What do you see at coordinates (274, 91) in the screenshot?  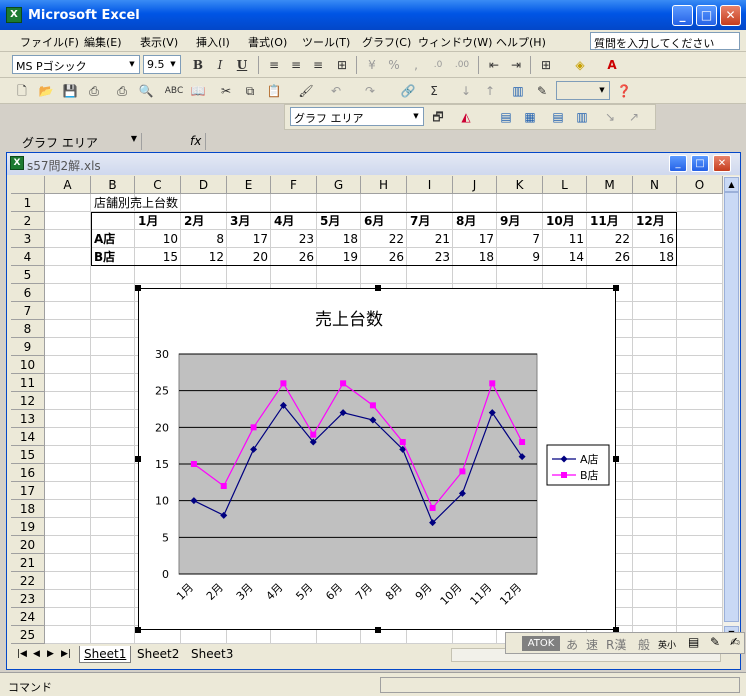 I see `paste-icon: 📋` at bounding box center [274, 91].